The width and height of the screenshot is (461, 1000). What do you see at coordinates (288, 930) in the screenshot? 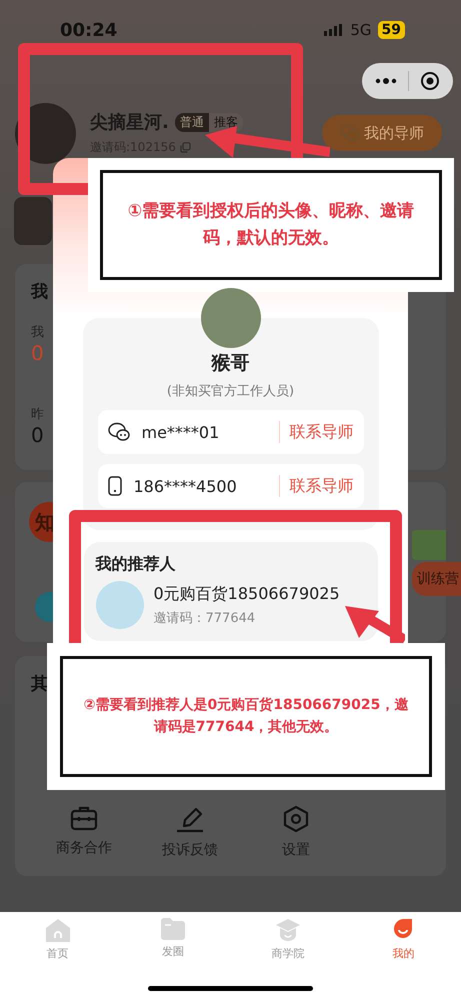
I see `graduation-cap-icon` at bounding box center [288, 930].